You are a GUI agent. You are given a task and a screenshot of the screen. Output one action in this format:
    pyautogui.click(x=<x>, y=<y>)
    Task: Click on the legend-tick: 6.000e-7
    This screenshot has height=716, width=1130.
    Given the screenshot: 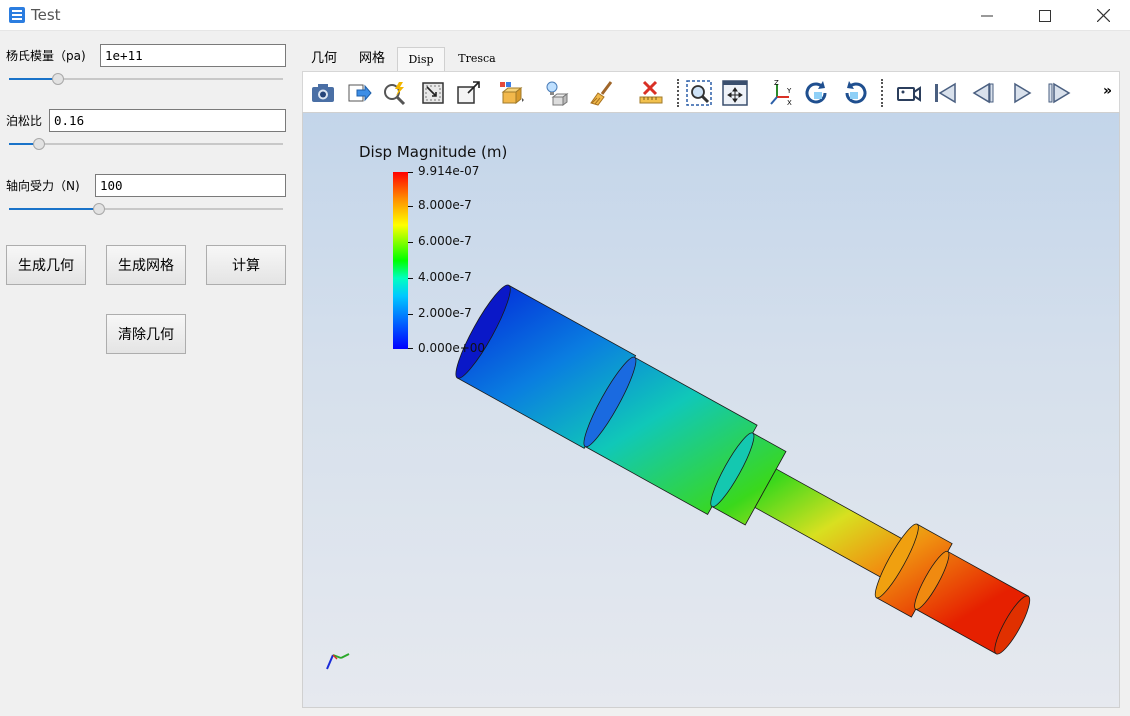 What is the action you would take?
    pyautogui.click(x=445, y=241)
    